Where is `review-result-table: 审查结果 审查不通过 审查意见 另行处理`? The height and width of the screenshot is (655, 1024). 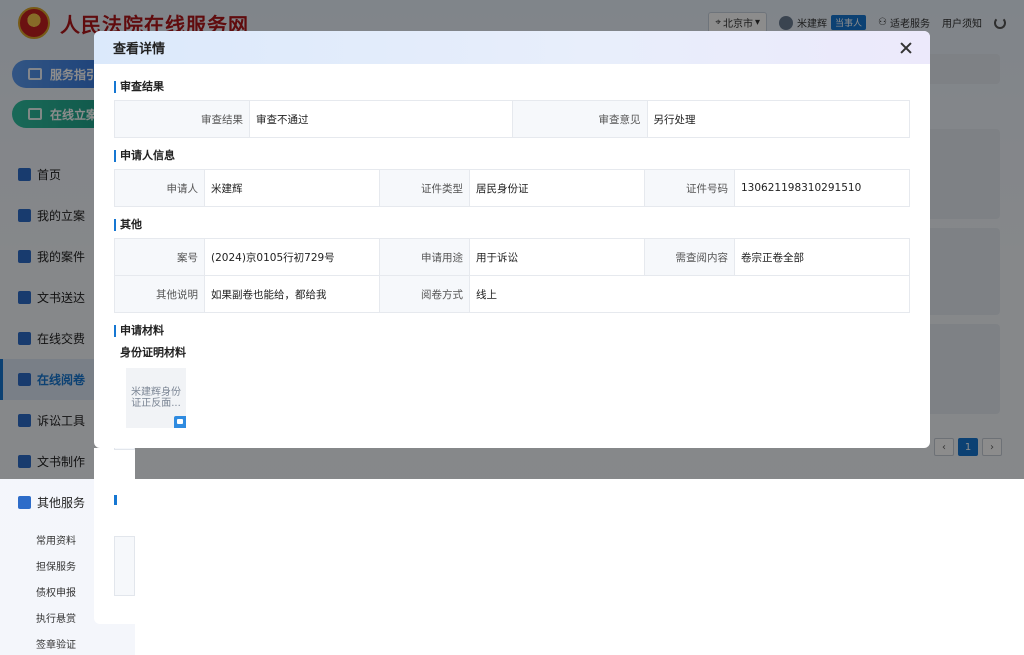 review-result-table: 审查结果 审查不通过 审查意见 另行处理 is located at coordinates (512, 119).